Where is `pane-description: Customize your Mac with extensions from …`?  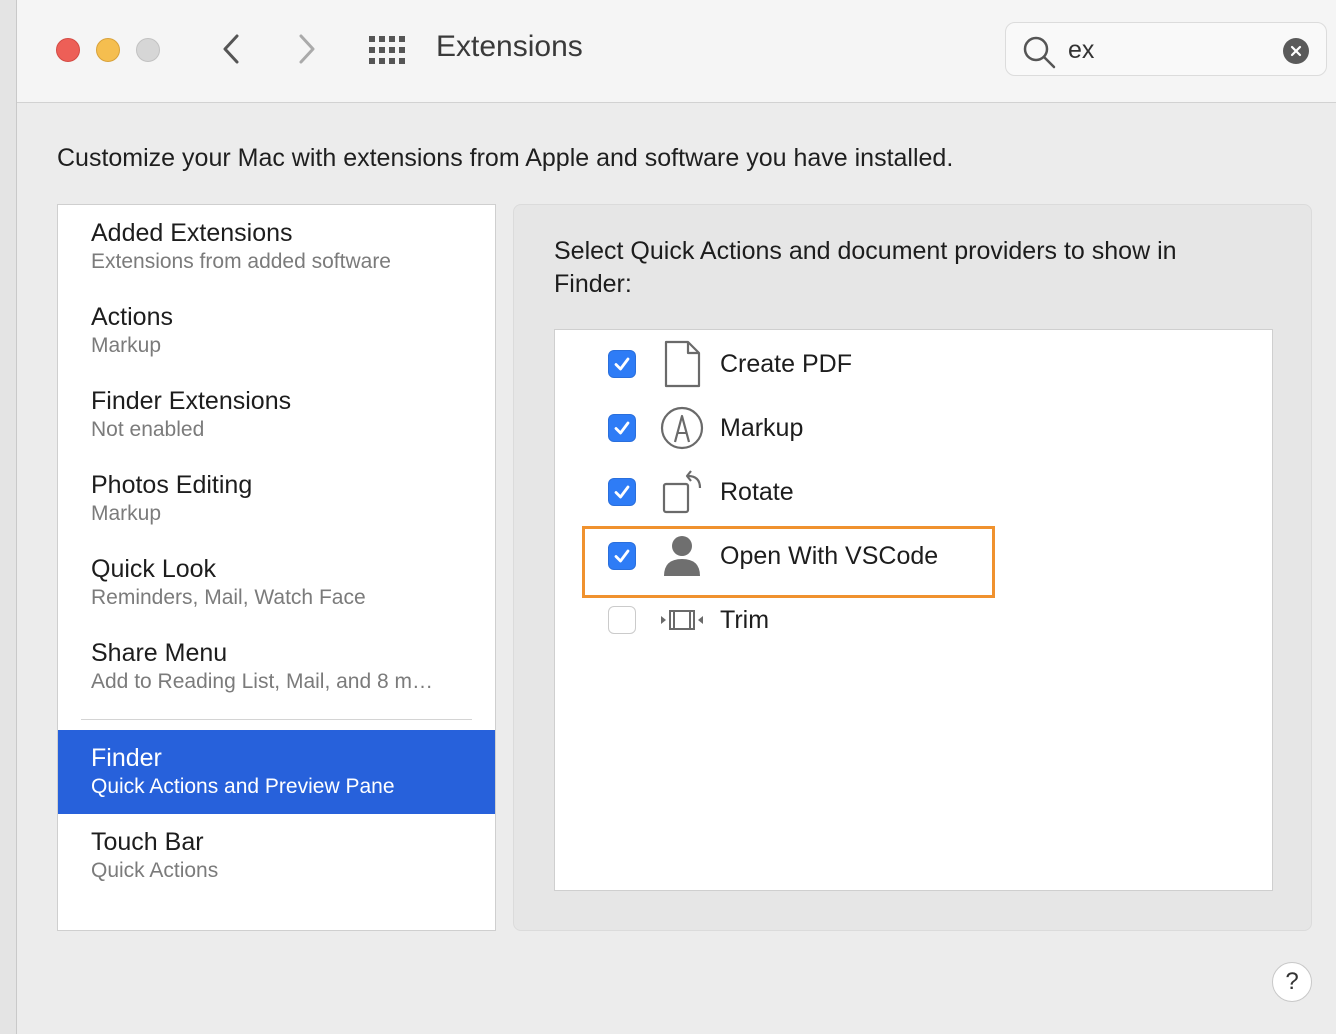 pane-description: Customize your Mac with extensions from … is located at coordinates (505, 158).